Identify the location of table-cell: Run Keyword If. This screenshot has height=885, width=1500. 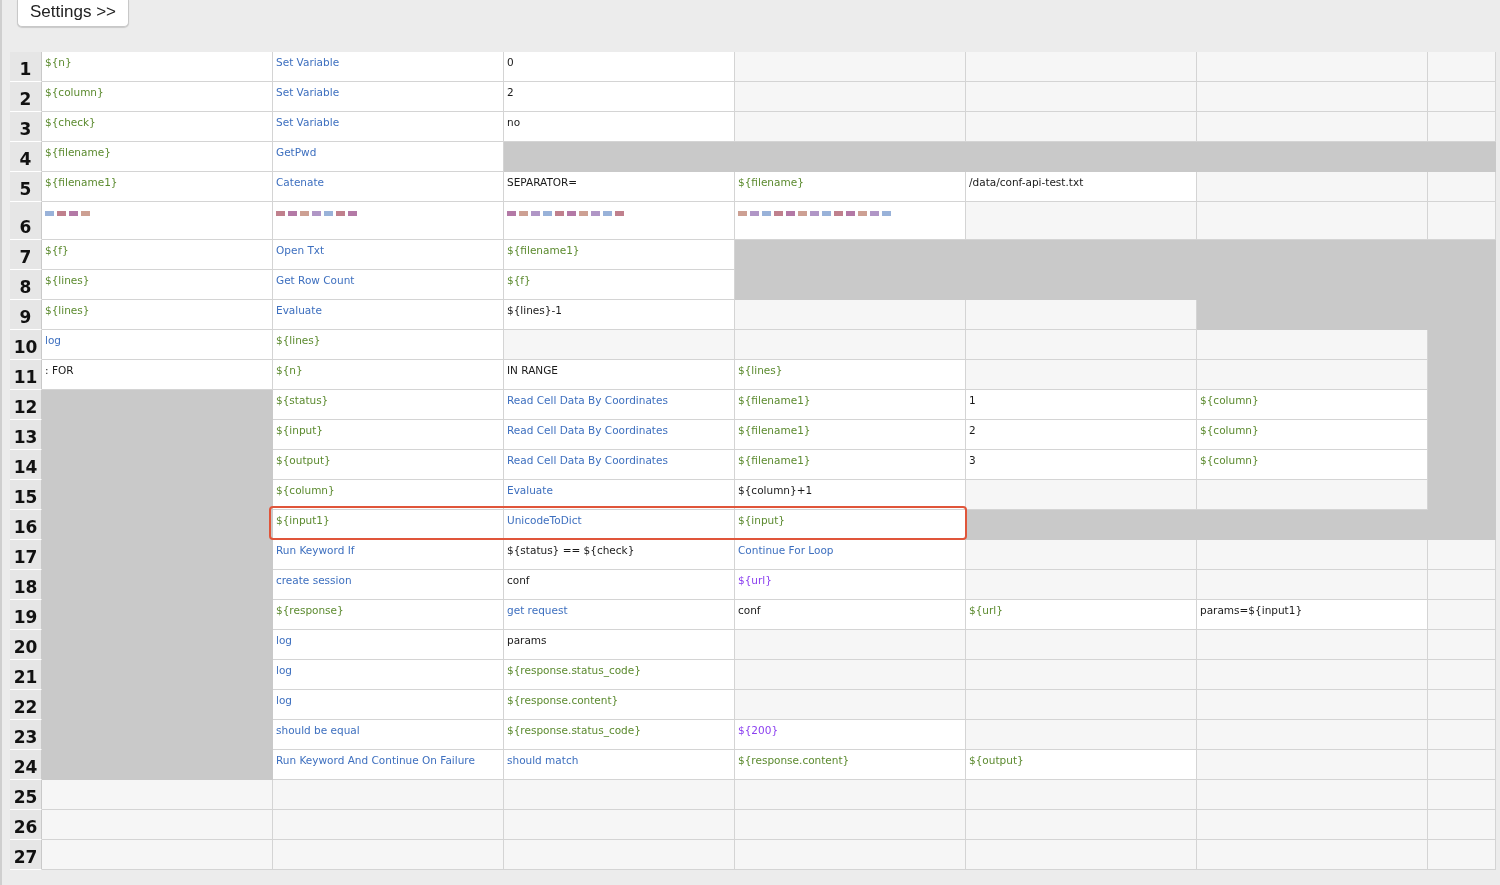
(388, 555).